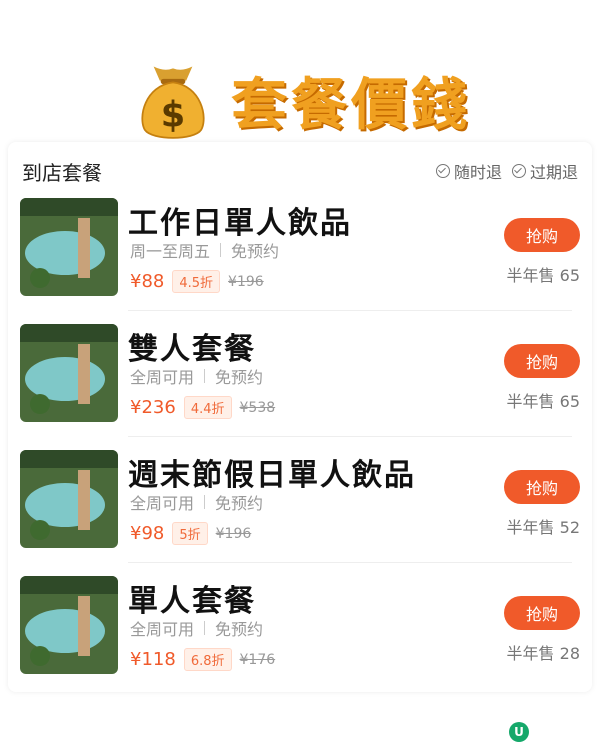  Describe the element at coordinates (553, 172) in the screenshot. I see `policy-label: 过期退` at that location.